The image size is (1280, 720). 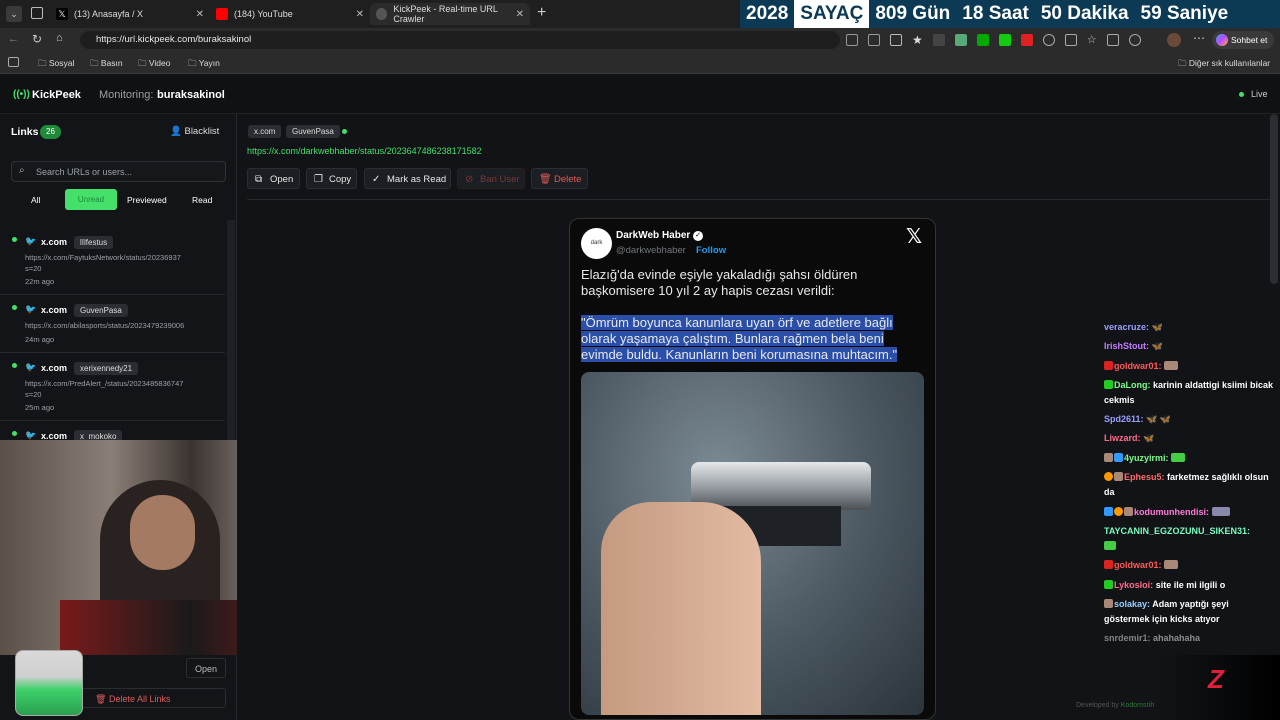 I want to click on z-logo-icon: Z, so click(x=1216, y=679).